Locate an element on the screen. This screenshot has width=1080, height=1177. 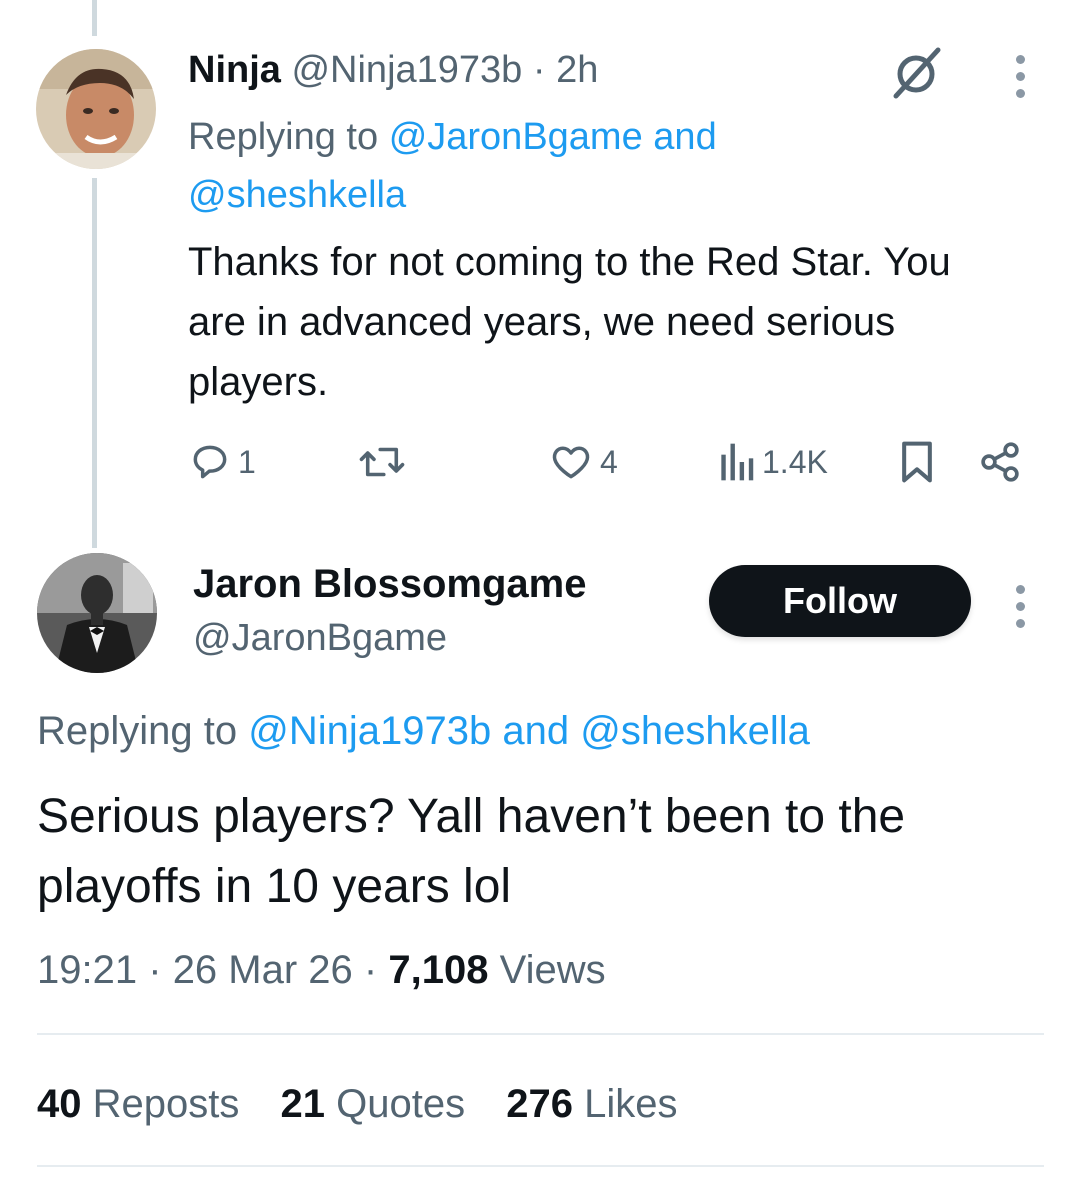
reply-icon is located at coordinates (210, 462).